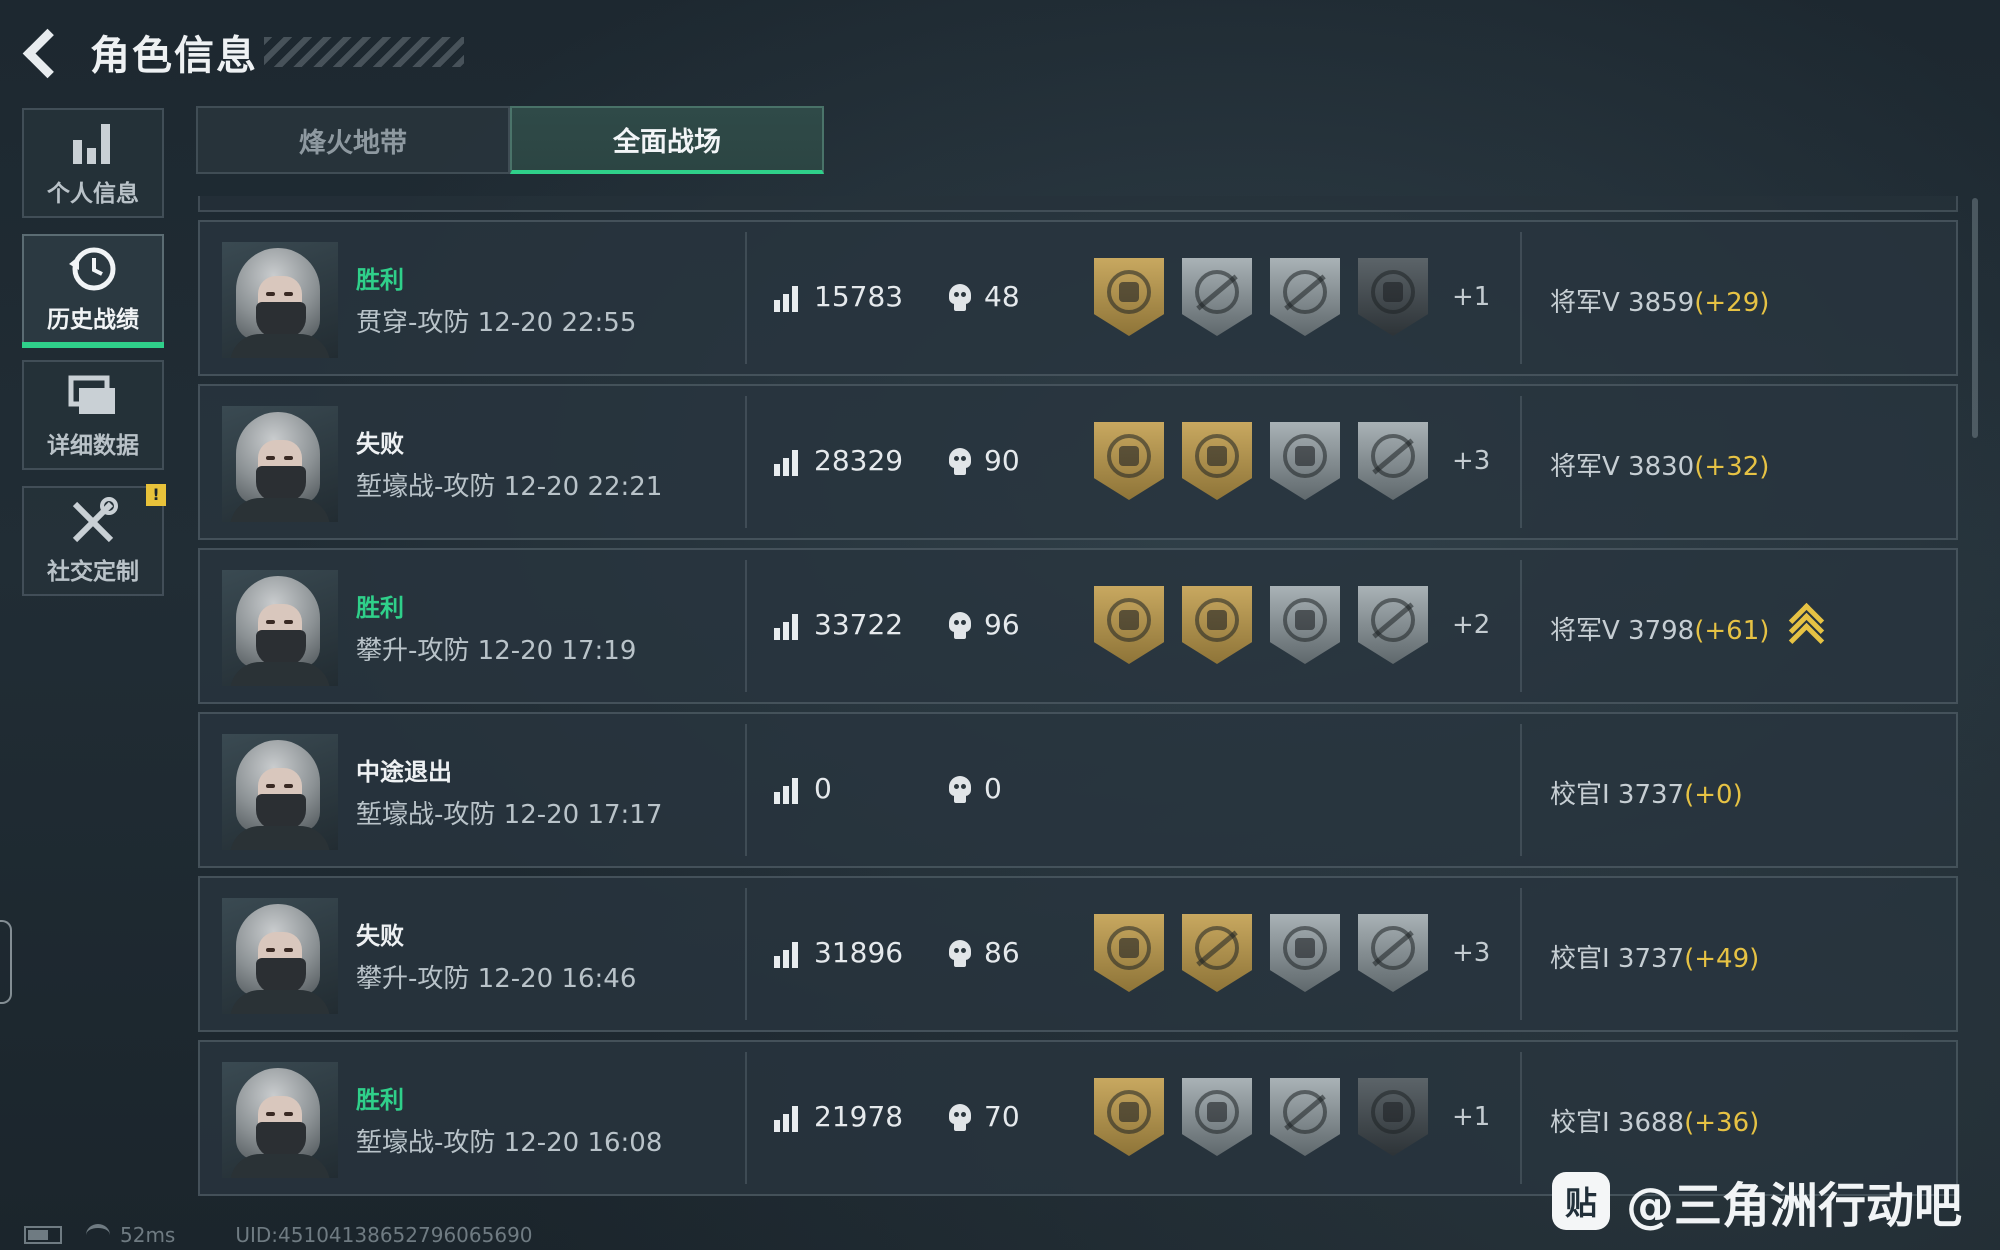 This screenshot has height=1250, width=2000. I want to click on rank-delta: (+36), so click(1722, 1123).